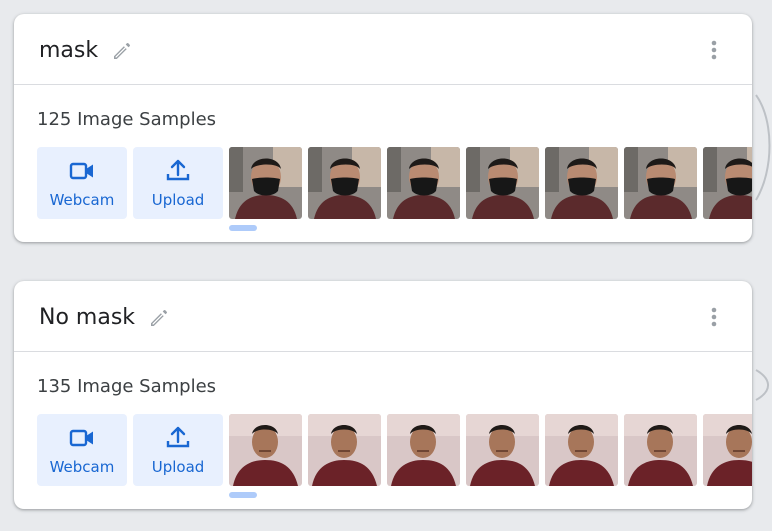 This screenshot has height=531, width=772. What do you see at coordinates (383, 316) in the screenshot?
I see `class-card-header: No mask` at bounding box center [383, 316].